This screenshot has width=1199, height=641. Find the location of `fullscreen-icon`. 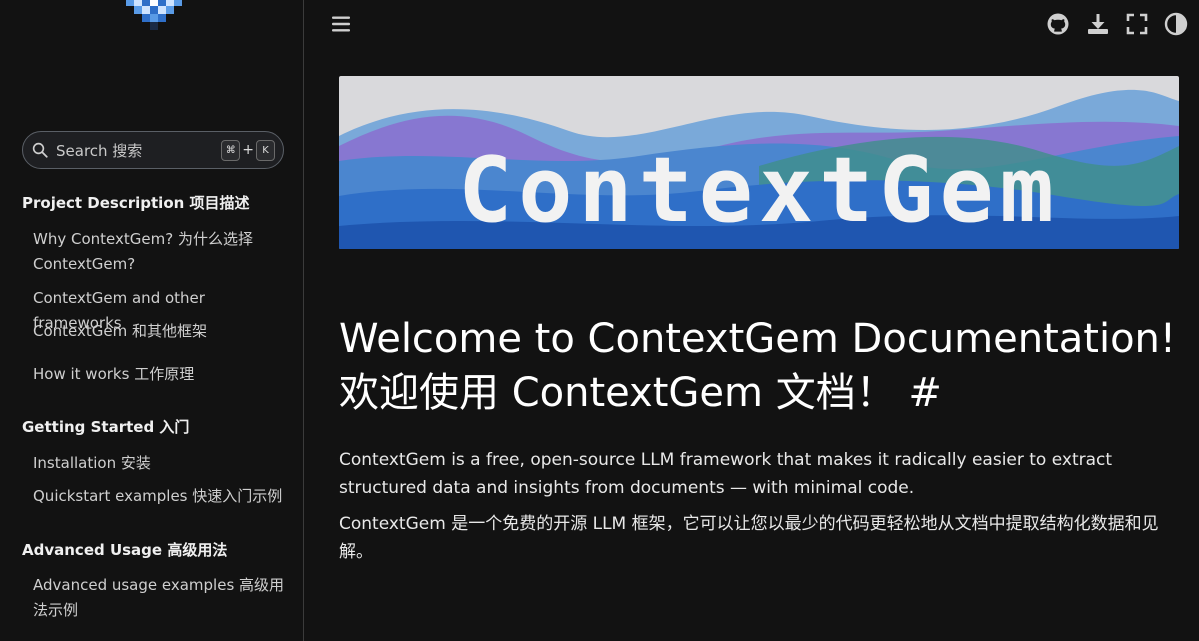

fullscreen-icon is located at coordinates (1137, 24).